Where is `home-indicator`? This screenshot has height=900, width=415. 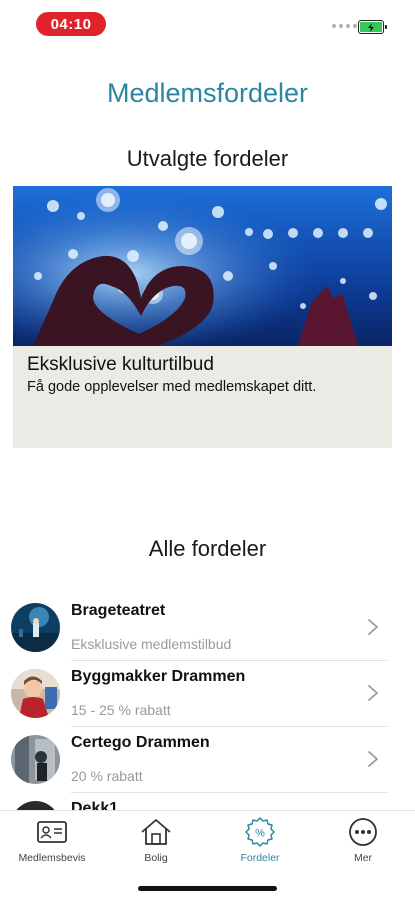 home-indicator is located at coordinates (207, 888).